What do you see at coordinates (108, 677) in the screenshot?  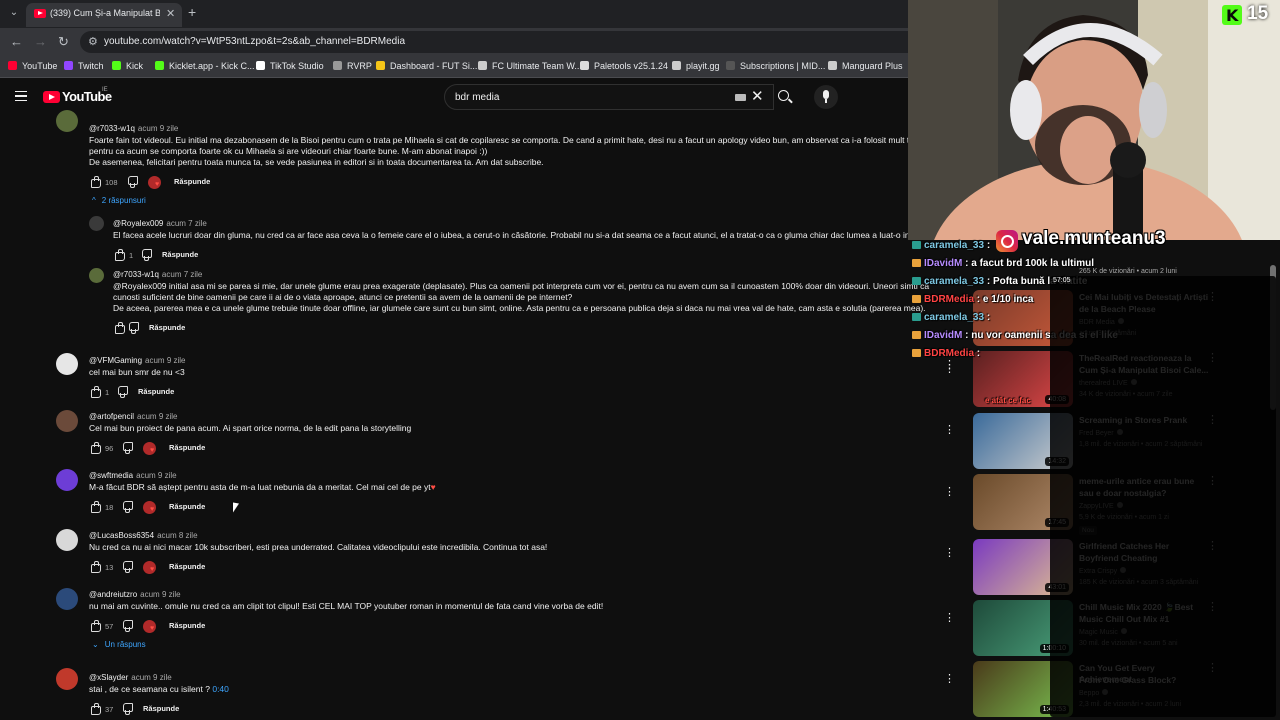 I see `comment-author-name: @xSlayder` at bounding box center [108, 677].